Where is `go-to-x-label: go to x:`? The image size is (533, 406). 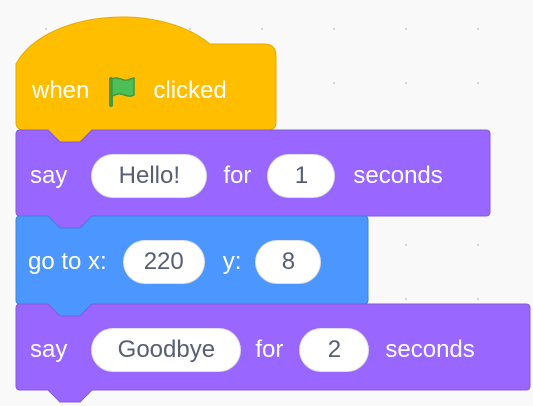 go-to-x-label: go to x: is located at coordinates (67, 261).